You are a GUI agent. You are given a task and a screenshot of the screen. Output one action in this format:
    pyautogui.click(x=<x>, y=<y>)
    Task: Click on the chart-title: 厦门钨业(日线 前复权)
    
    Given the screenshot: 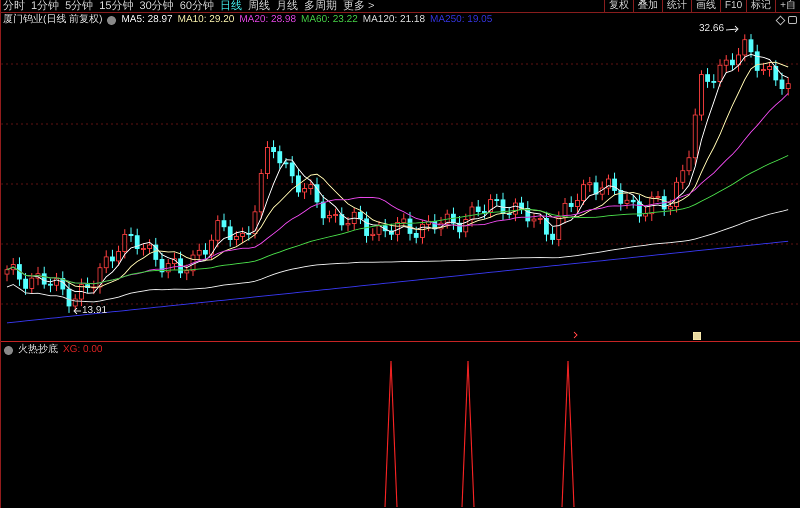 What is the action you would take?
    pyautogui.click(x=52, y=20)
    